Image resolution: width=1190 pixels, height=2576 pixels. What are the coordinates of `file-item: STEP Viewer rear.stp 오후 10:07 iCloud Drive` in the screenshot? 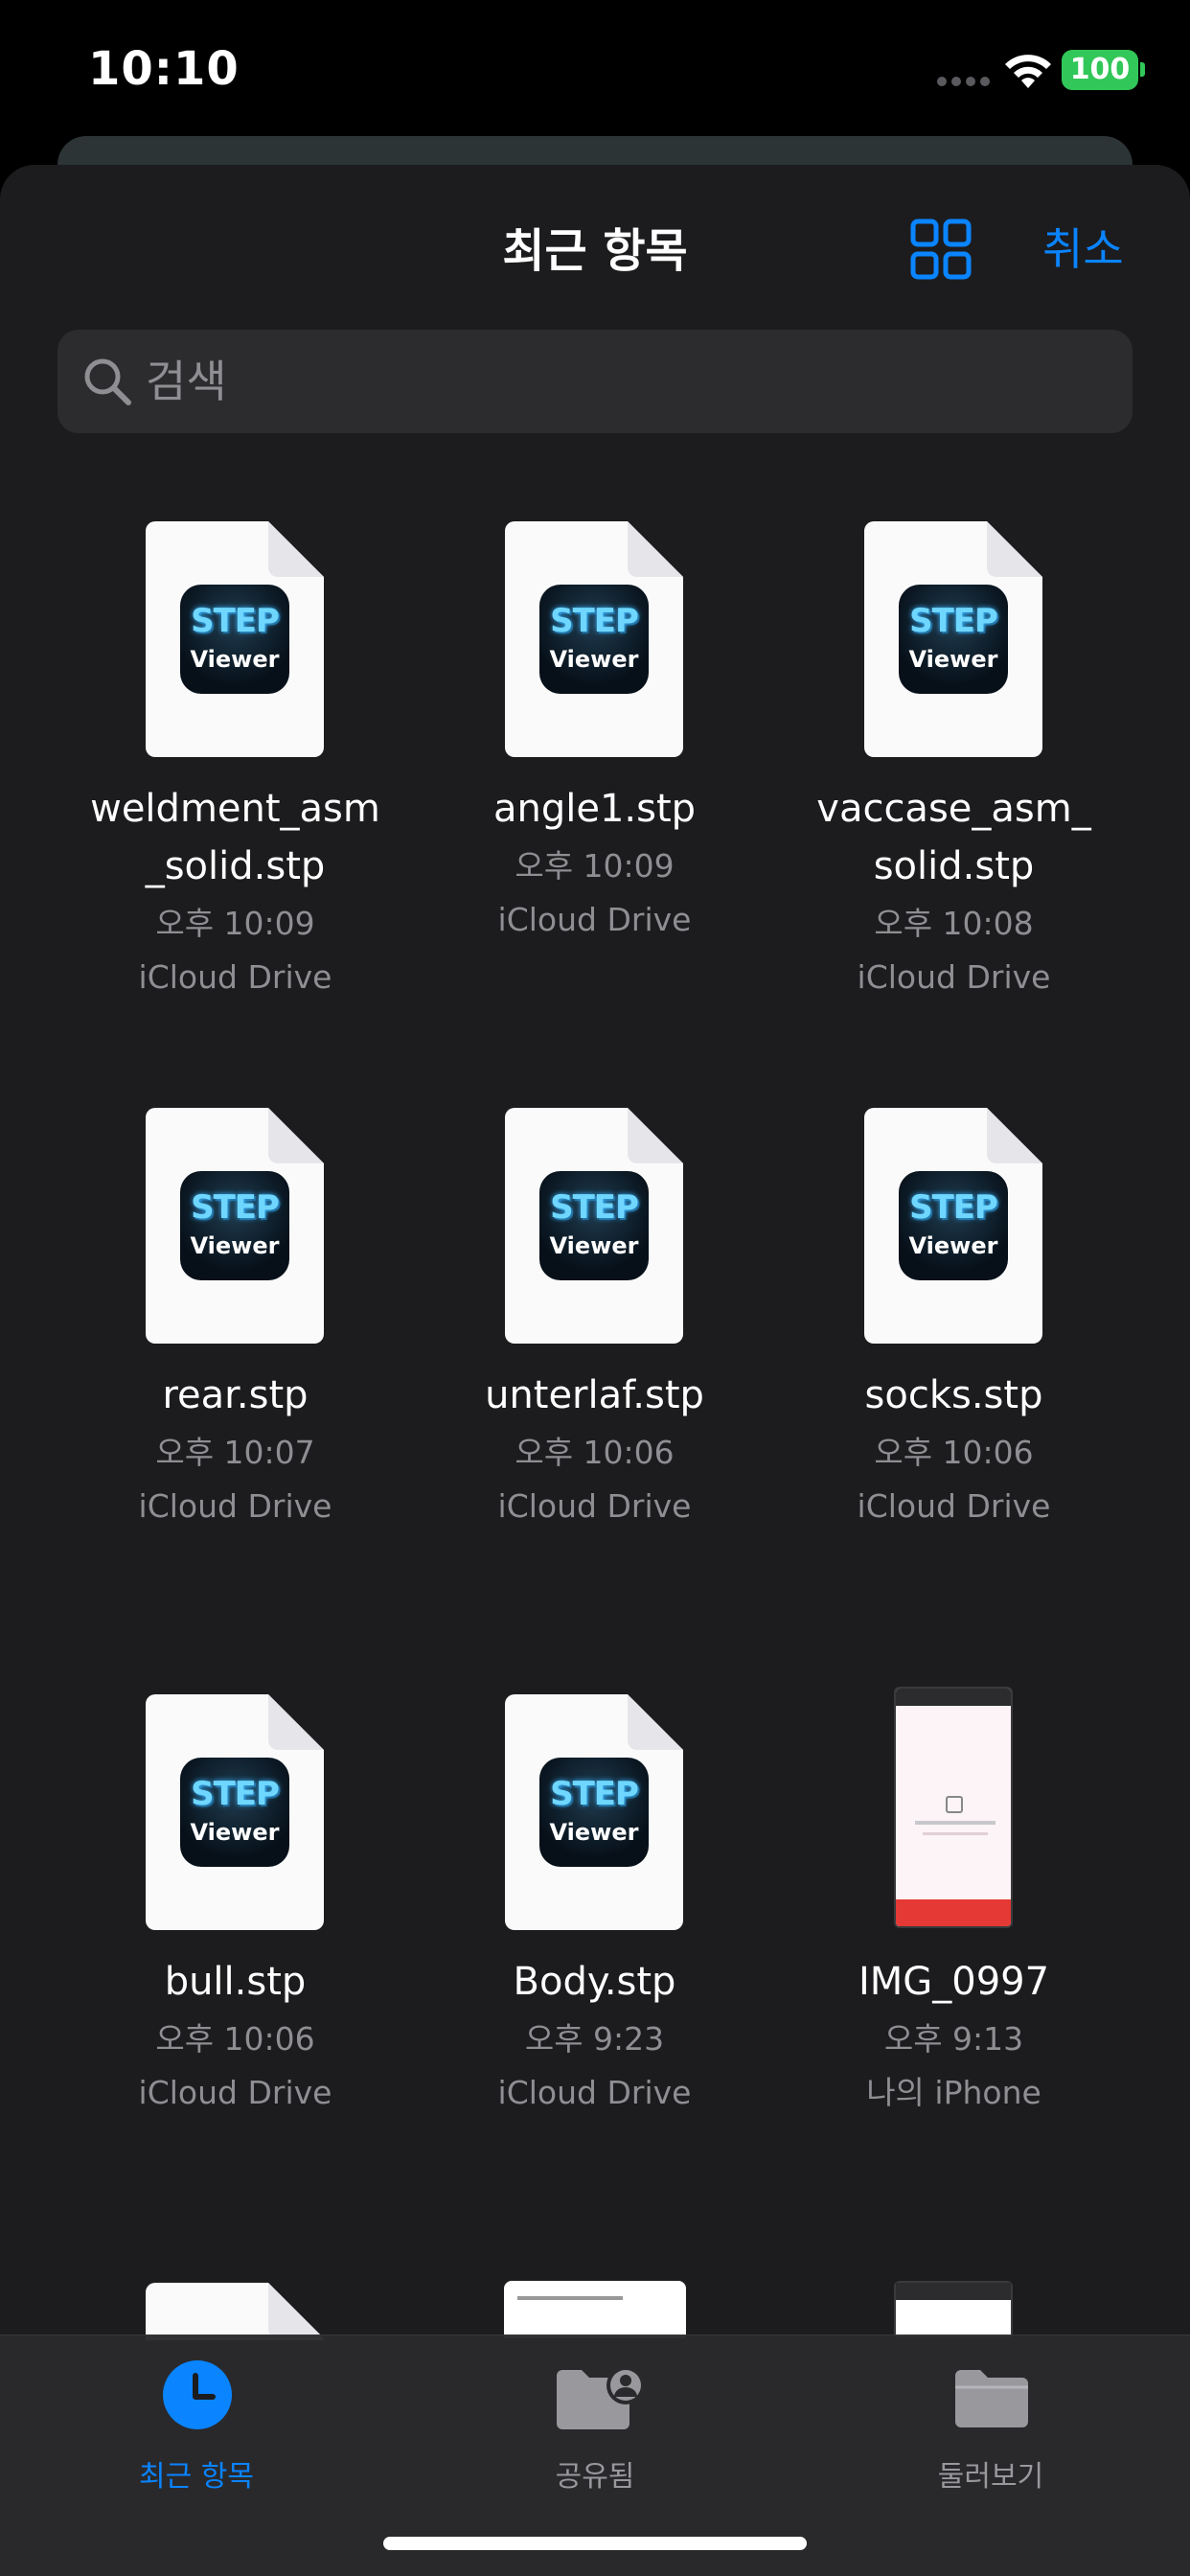 It's located at (236, 1357).